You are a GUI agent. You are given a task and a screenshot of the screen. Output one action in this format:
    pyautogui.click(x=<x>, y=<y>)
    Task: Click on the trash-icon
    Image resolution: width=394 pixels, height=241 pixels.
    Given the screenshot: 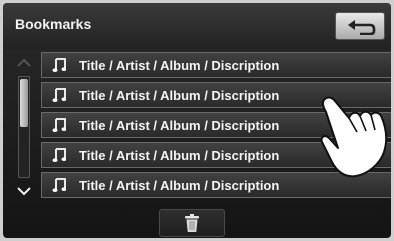 What is the action you would take?
    pyautogui.click(x=192, y=223)
    